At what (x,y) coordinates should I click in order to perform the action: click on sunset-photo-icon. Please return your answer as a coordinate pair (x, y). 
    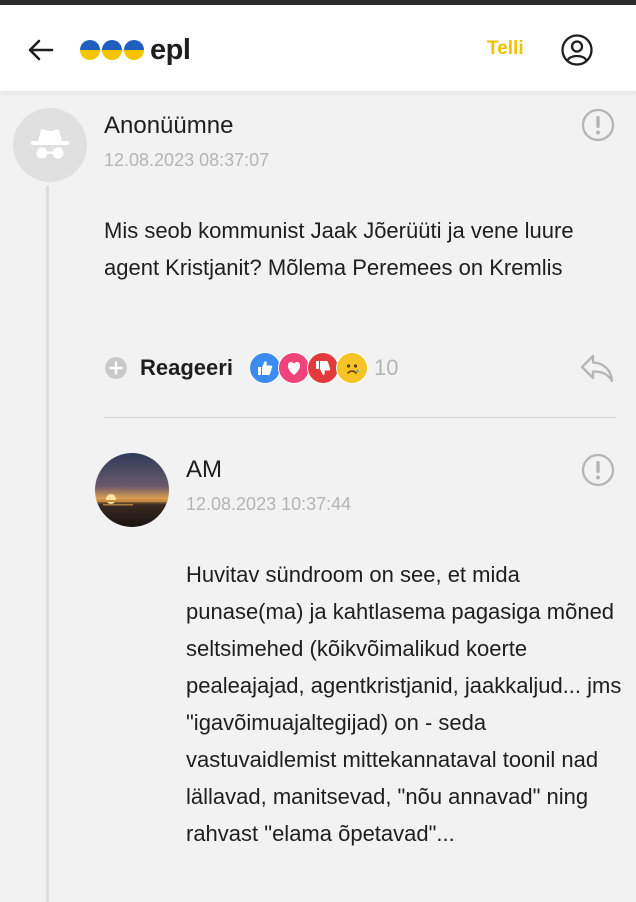
    Looking at the image, I should click on (132, 490).